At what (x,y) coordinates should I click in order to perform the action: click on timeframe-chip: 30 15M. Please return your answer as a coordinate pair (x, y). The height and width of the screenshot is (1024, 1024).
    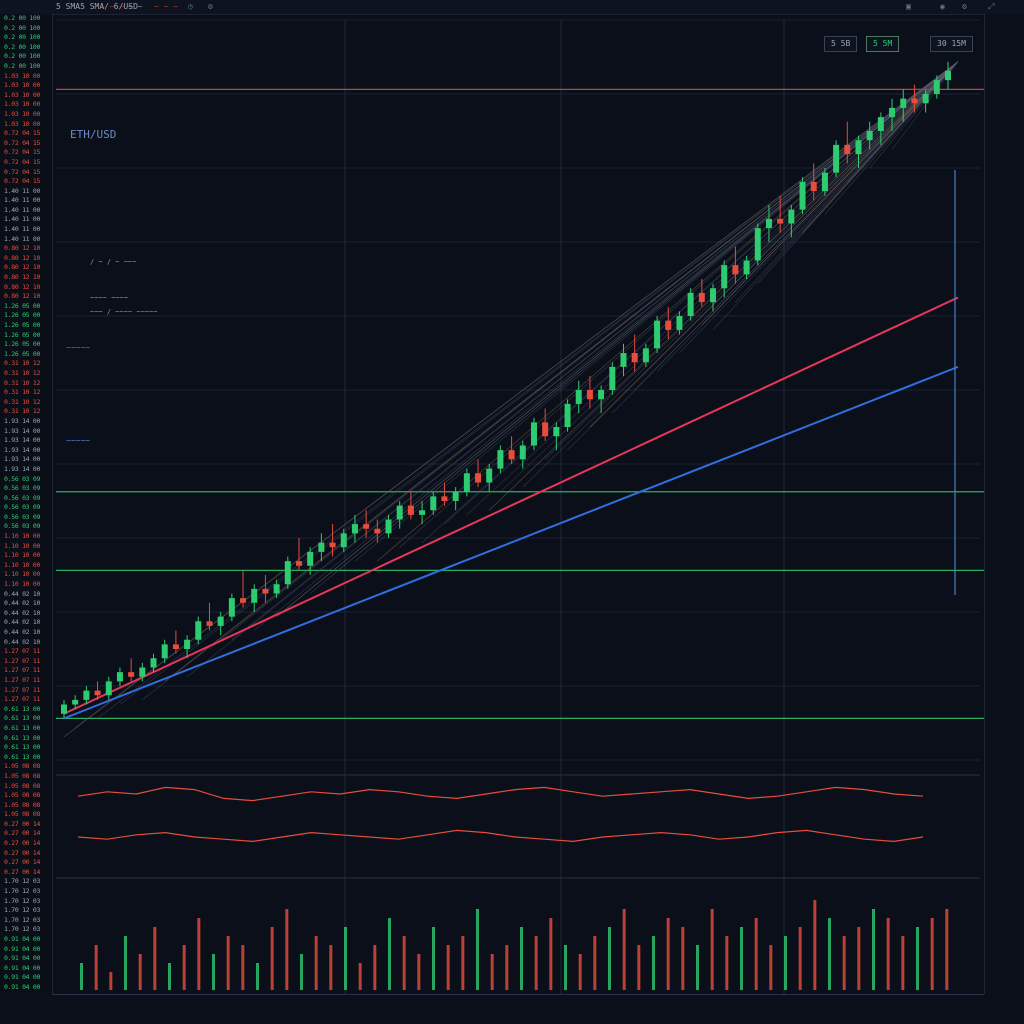
    Looking at the image, I should click on (951, 44).